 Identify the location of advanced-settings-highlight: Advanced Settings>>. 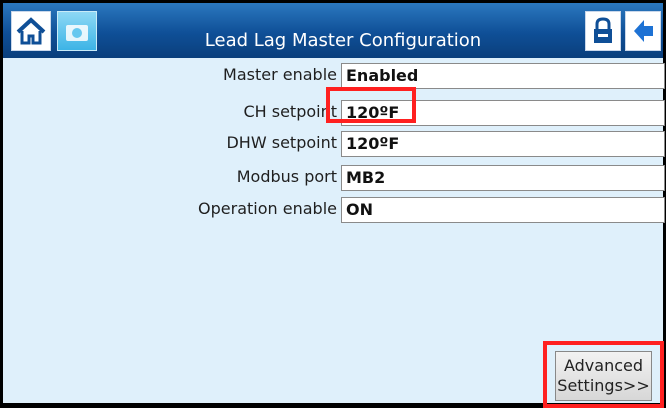
(603, 374).